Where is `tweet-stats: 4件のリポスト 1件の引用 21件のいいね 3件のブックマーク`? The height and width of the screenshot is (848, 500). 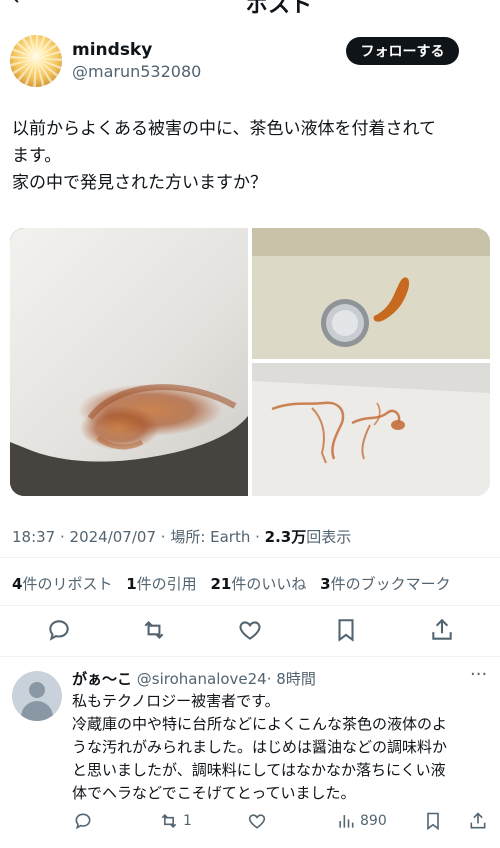
tweet-stats: 4件のリポスト 1件の引用 21件のいいね 3件のブックマーク is located at coordinates (236, 583).